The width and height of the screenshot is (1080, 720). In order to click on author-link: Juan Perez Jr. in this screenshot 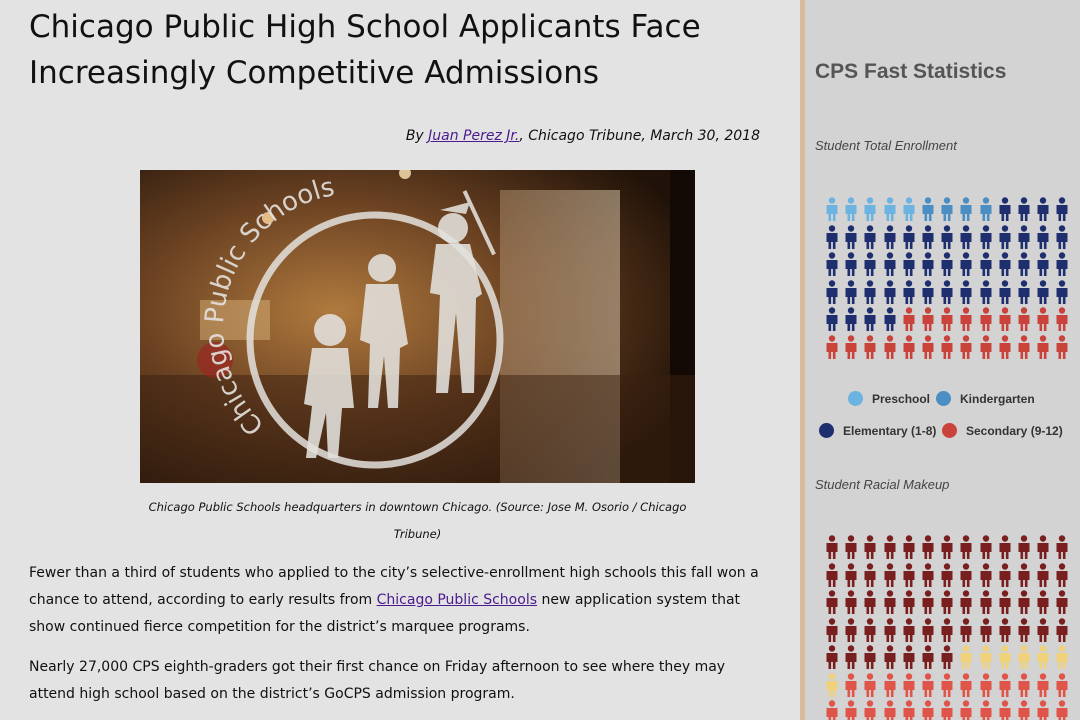, I will do `click(473, 136)`.